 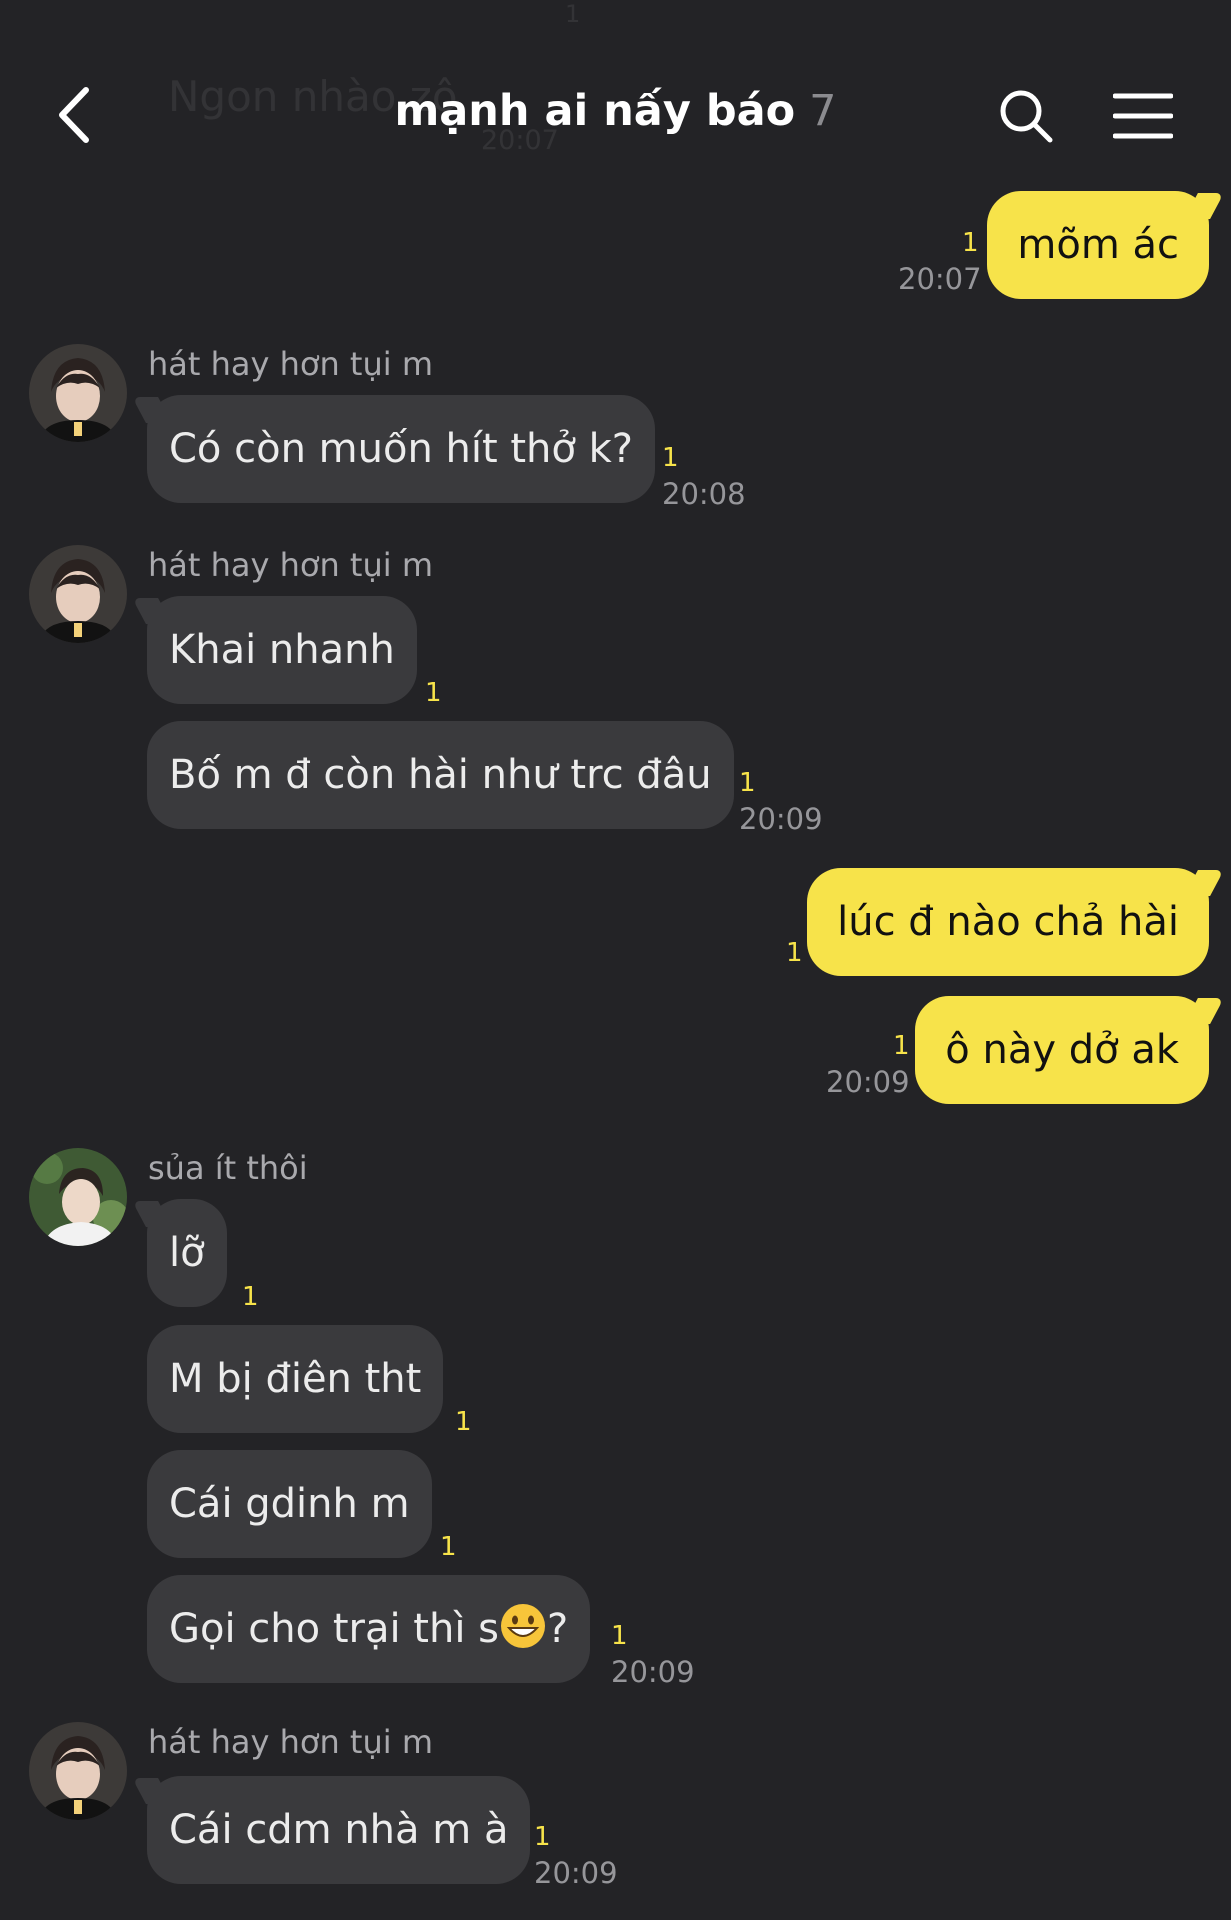 What do you see at coordinates (704, 494) in the screenshot?
I see `message-time: 20:08` at bounding box center [704, 494].